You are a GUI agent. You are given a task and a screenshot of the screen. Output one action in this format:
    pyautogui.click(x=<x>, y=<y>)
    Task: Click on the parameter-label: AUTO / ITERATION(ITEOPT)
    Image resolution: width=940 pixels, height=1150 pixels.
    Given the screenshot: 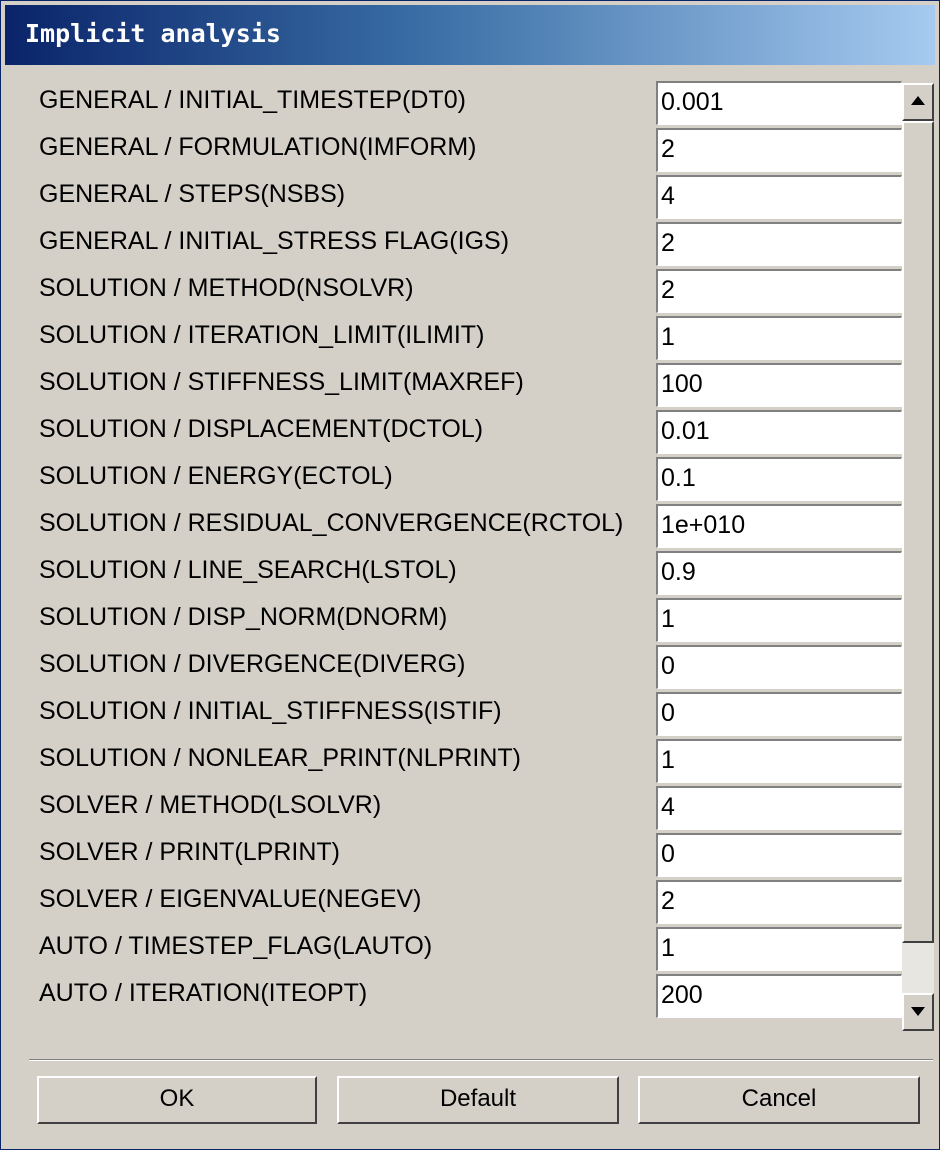 What is the action you would take?
    pyautogui.click(x=203, y=993)
    